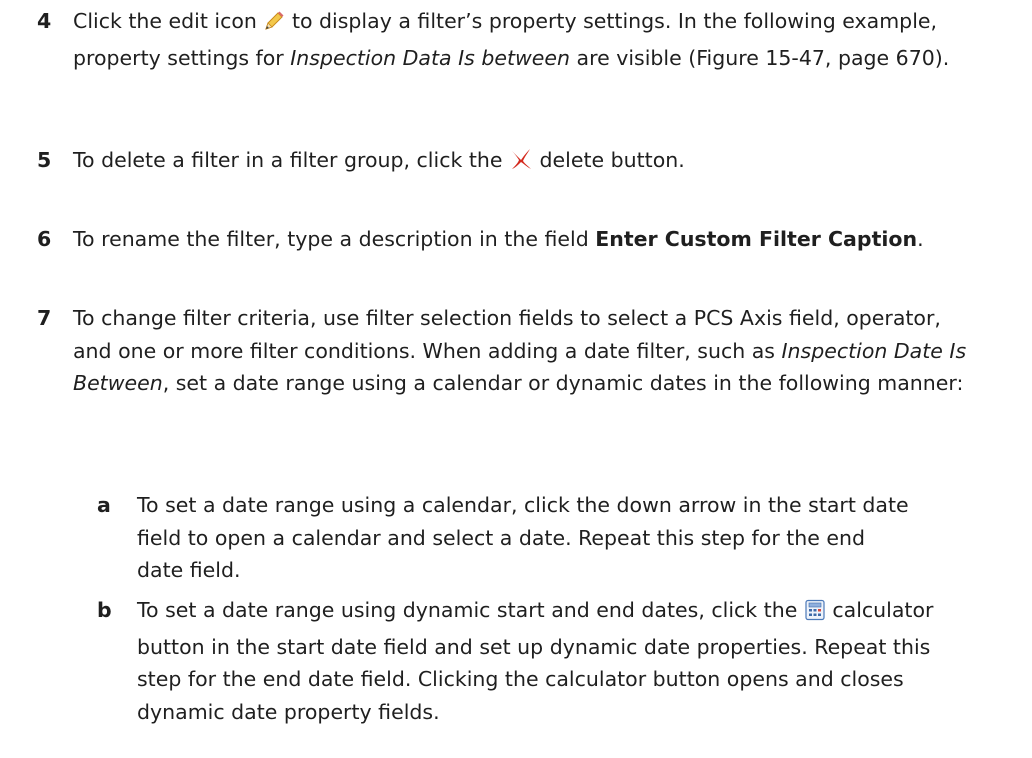 The image size is (1032, 758). Describe the element at coordinates (44, 318) in the screenshot. I see `step-number: 7` at that location.